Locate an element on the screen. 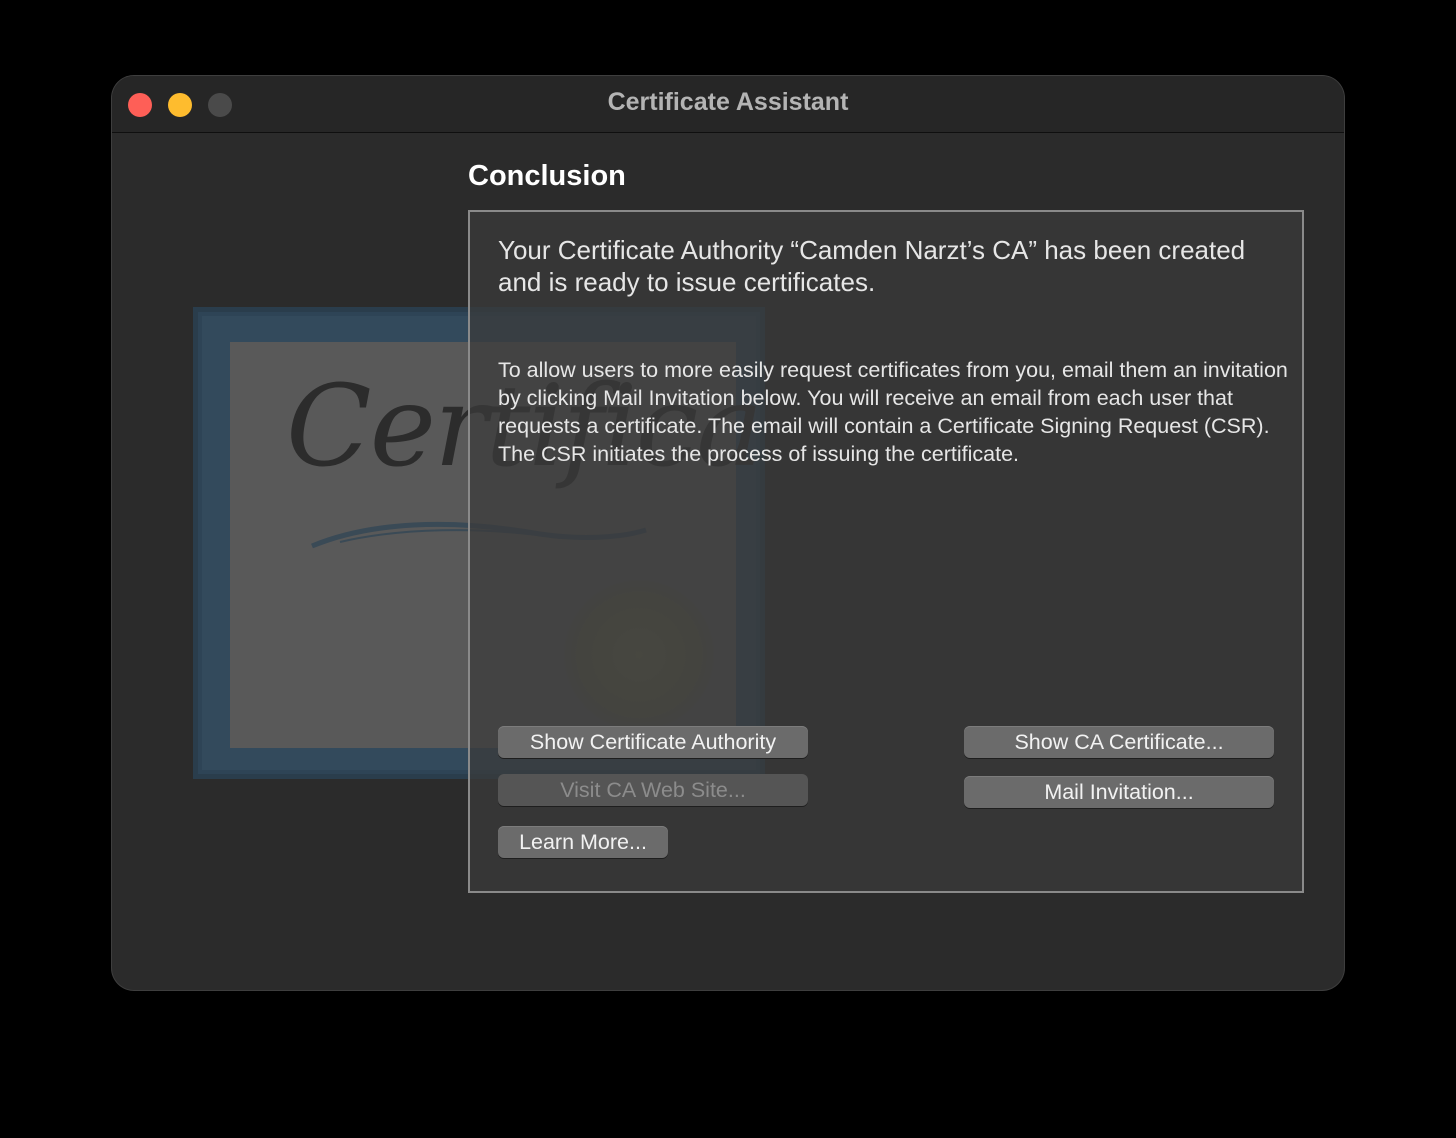  show-certificate-authority-button: Show Certificate Authority is located at coordinates (653, 742).